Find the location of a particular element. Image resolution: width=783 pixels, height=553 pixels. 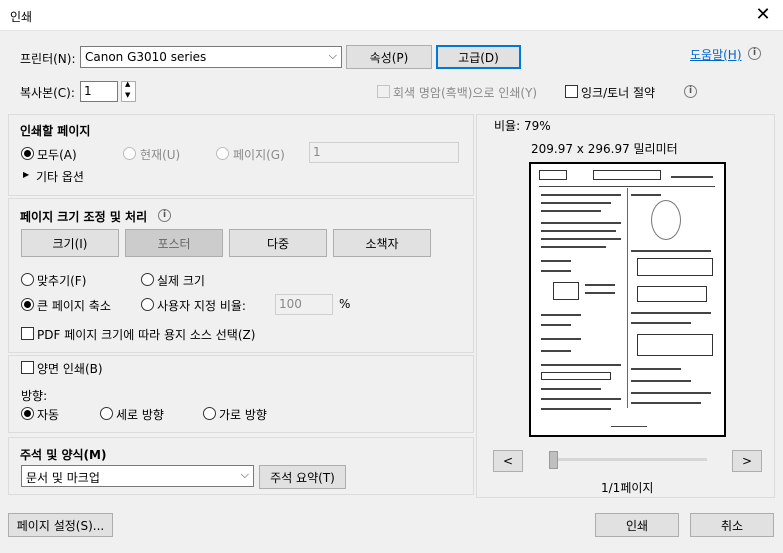

pages-range-input: 1 is located at coordinates (384, 152).